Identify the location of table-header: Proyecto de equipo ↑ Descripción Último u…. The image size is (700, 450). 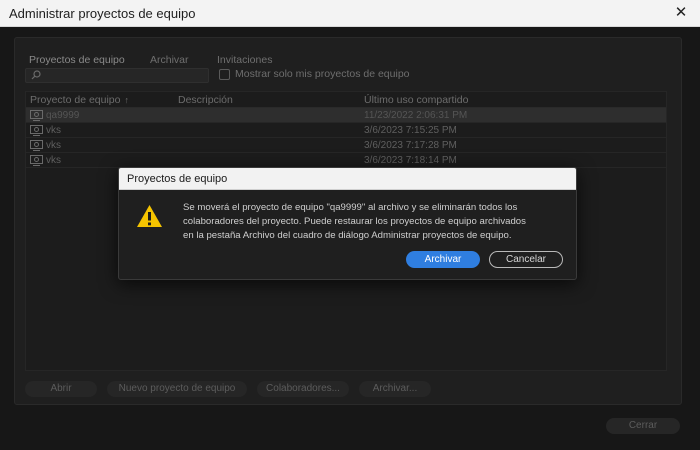
(346, 100).